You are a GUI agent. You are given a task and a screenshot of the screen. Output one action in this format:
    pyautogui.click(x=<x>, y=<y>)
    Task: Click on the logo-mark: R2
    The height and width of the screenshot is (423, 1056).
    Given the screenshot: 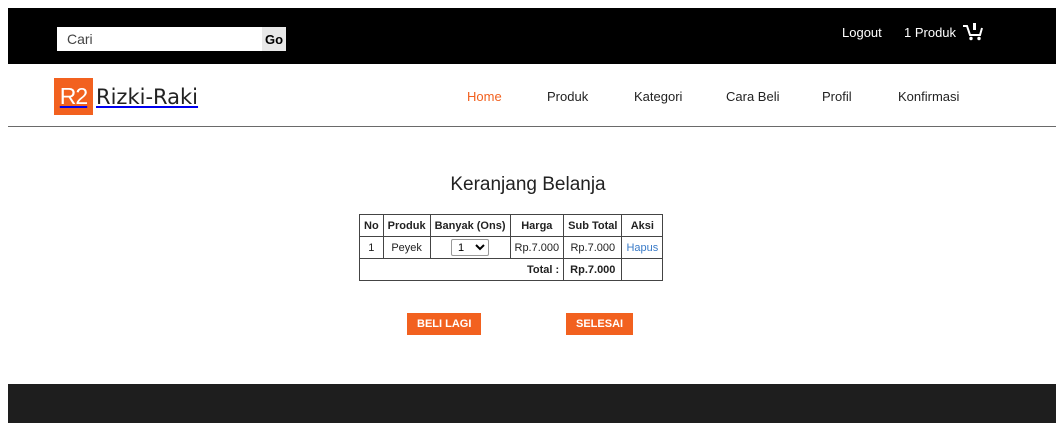 What is the action you would take?
    pyautogui.click(x=73, y=96)
    